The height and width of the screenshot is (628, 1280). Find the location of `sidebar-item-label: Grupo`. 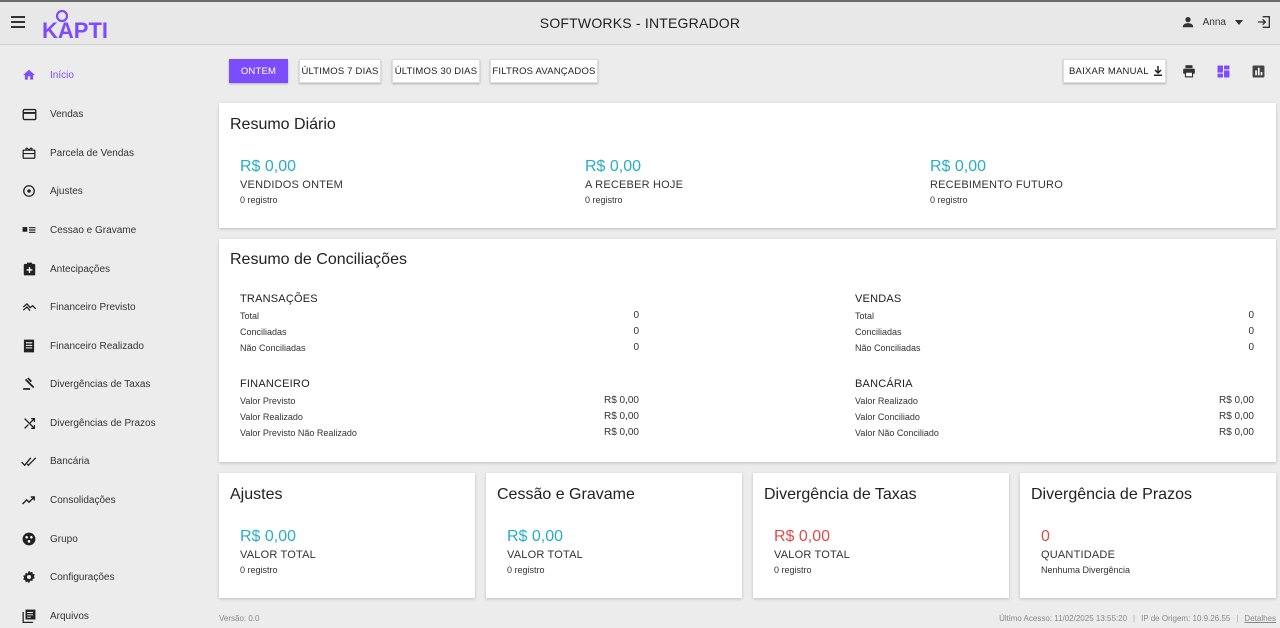

sidebar-item-label: Grupo is located at coordinates (64, 539).